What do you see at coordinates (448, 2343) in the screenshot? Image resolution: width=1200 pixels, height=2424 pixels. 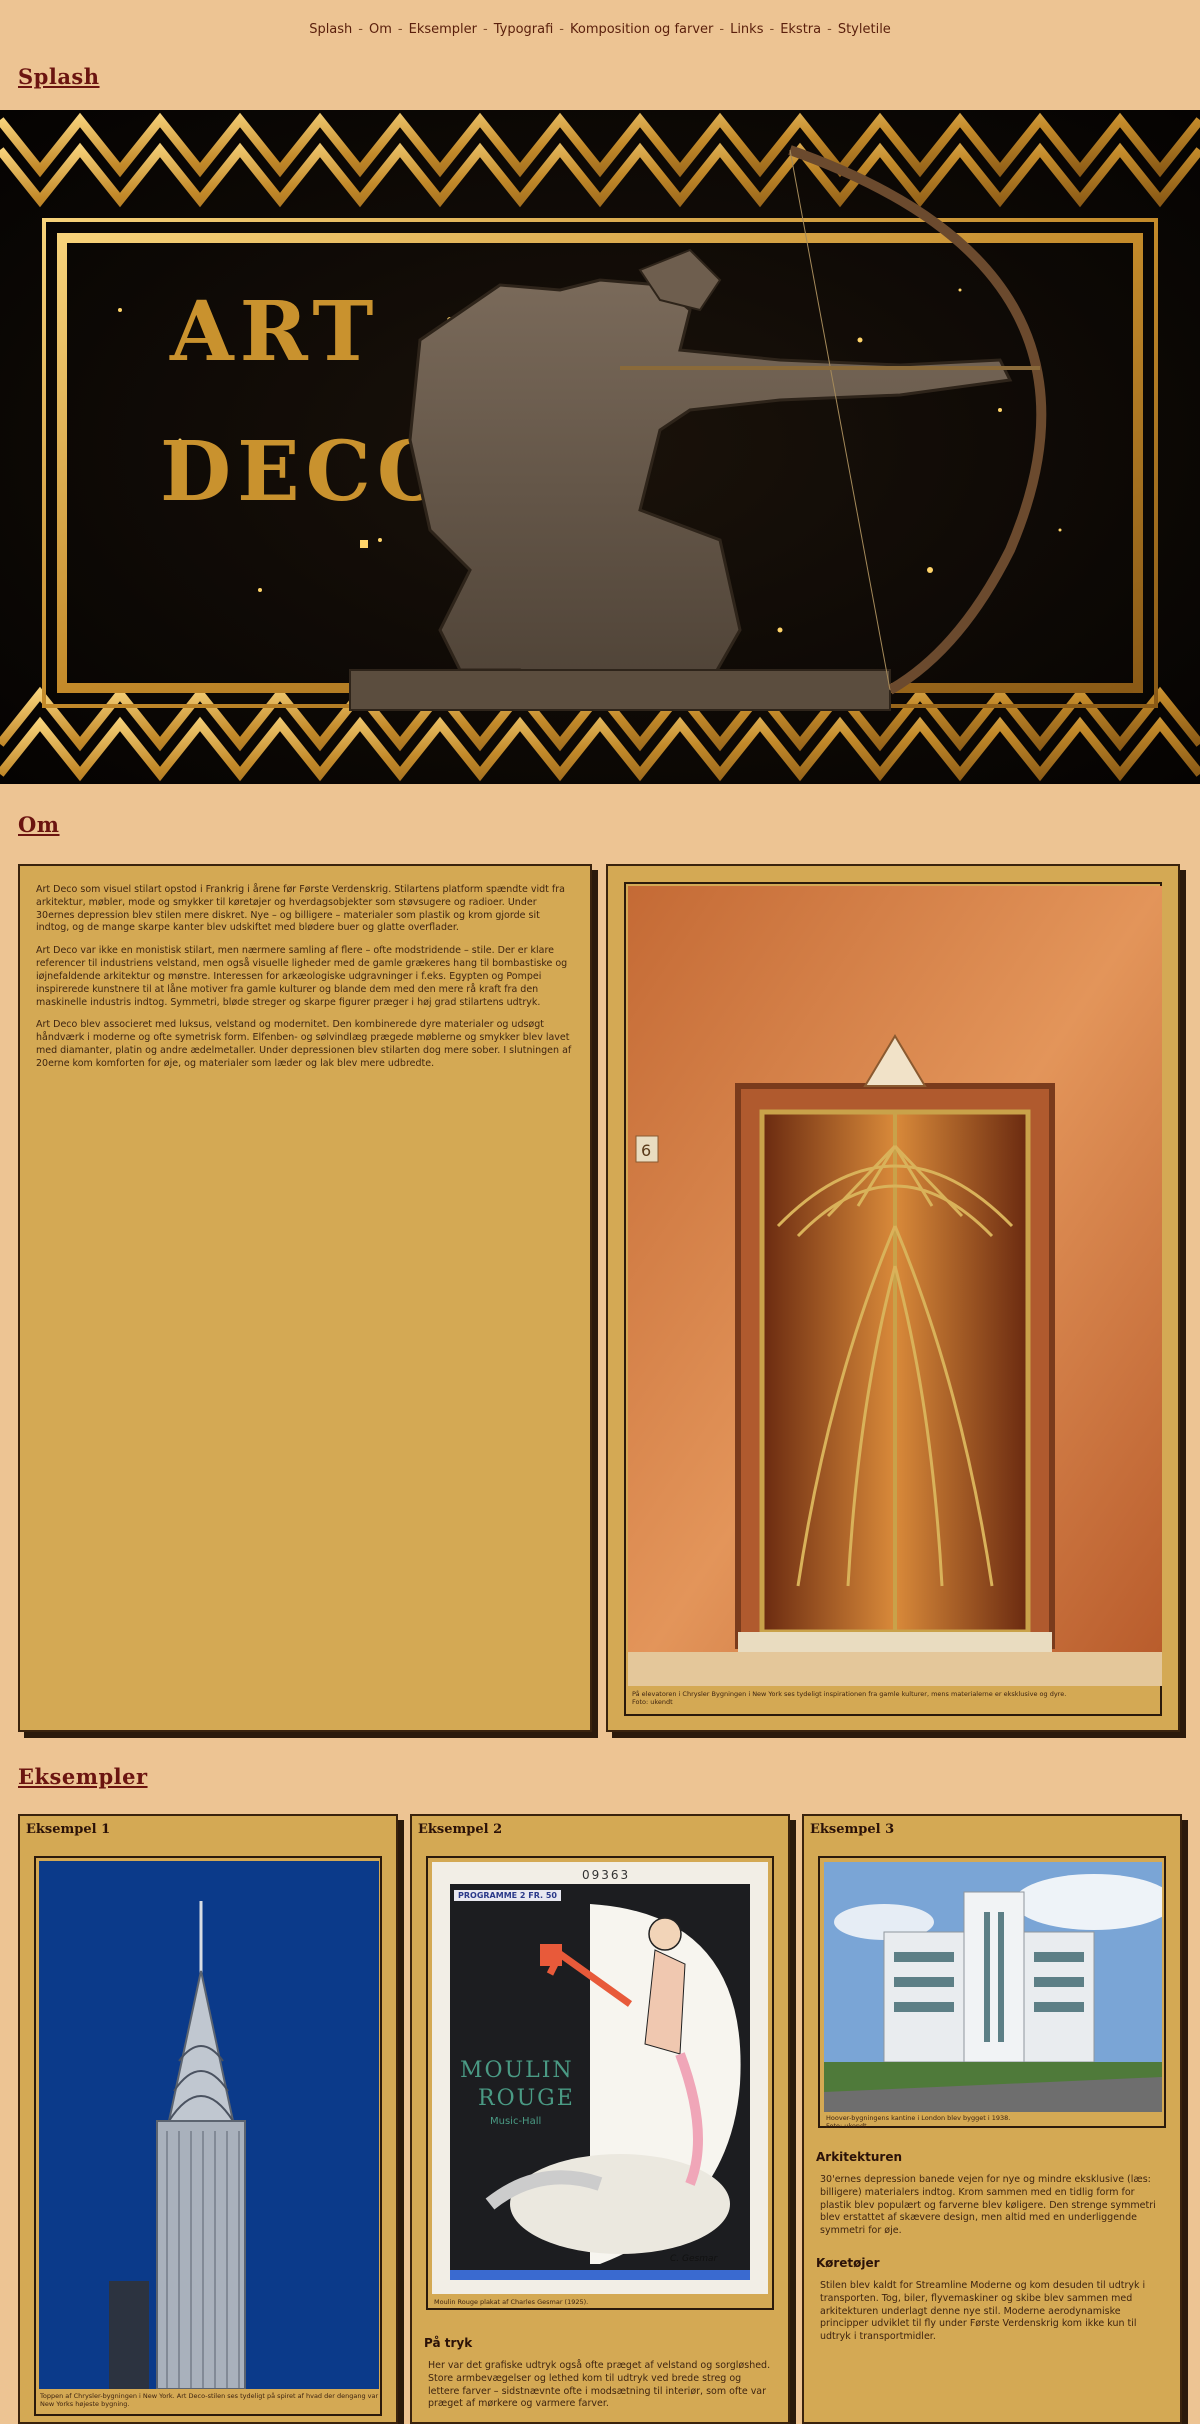 I see `example-2-heading: På tryk` at bounding box center [448, 2343].